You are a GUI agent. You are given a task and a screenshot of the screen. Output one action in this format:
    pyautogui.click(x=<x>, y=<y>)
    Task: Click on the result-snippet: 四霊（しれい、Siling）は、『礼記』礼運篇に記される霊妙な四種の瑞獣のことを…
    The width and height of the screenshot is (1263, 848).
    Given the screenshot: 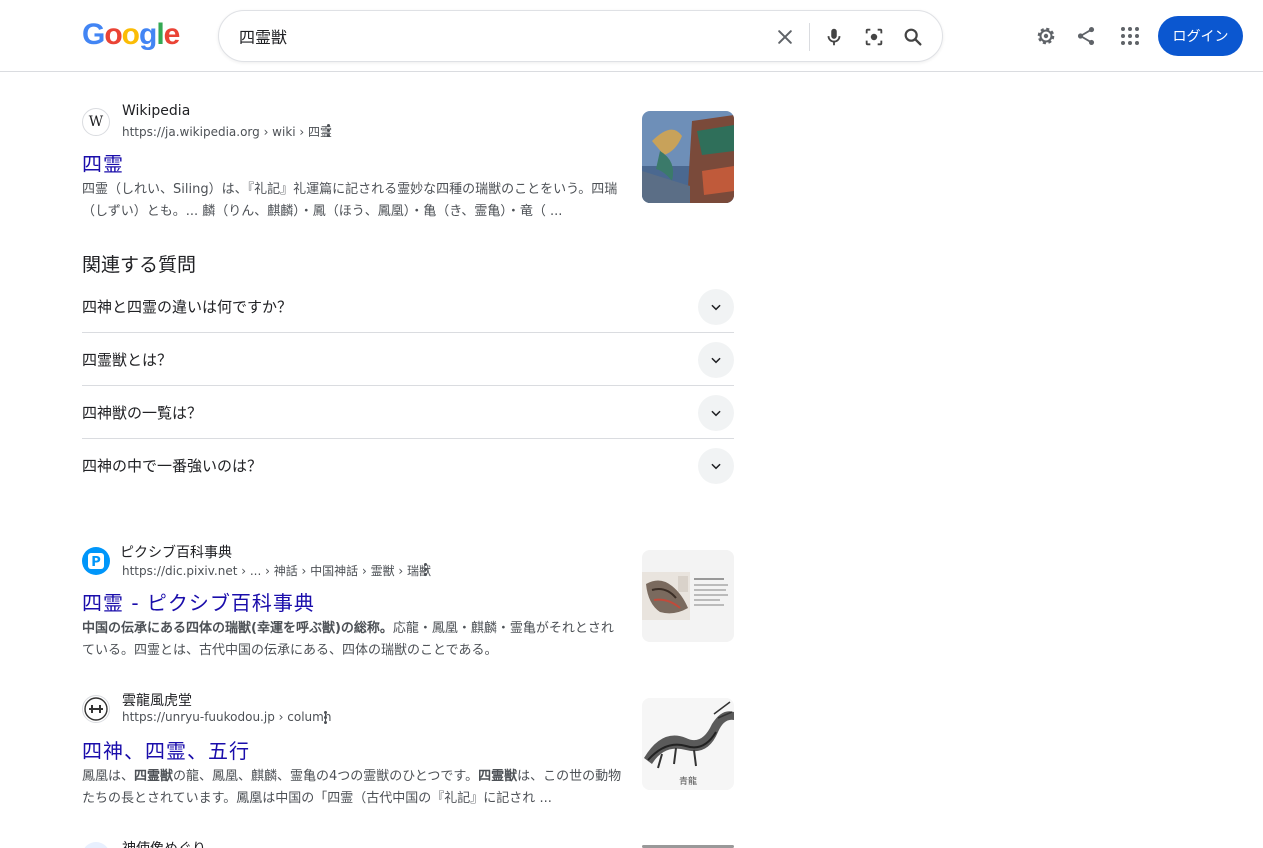 What is the action you would take?
    pyautogui.click(x=350, y=200)
    